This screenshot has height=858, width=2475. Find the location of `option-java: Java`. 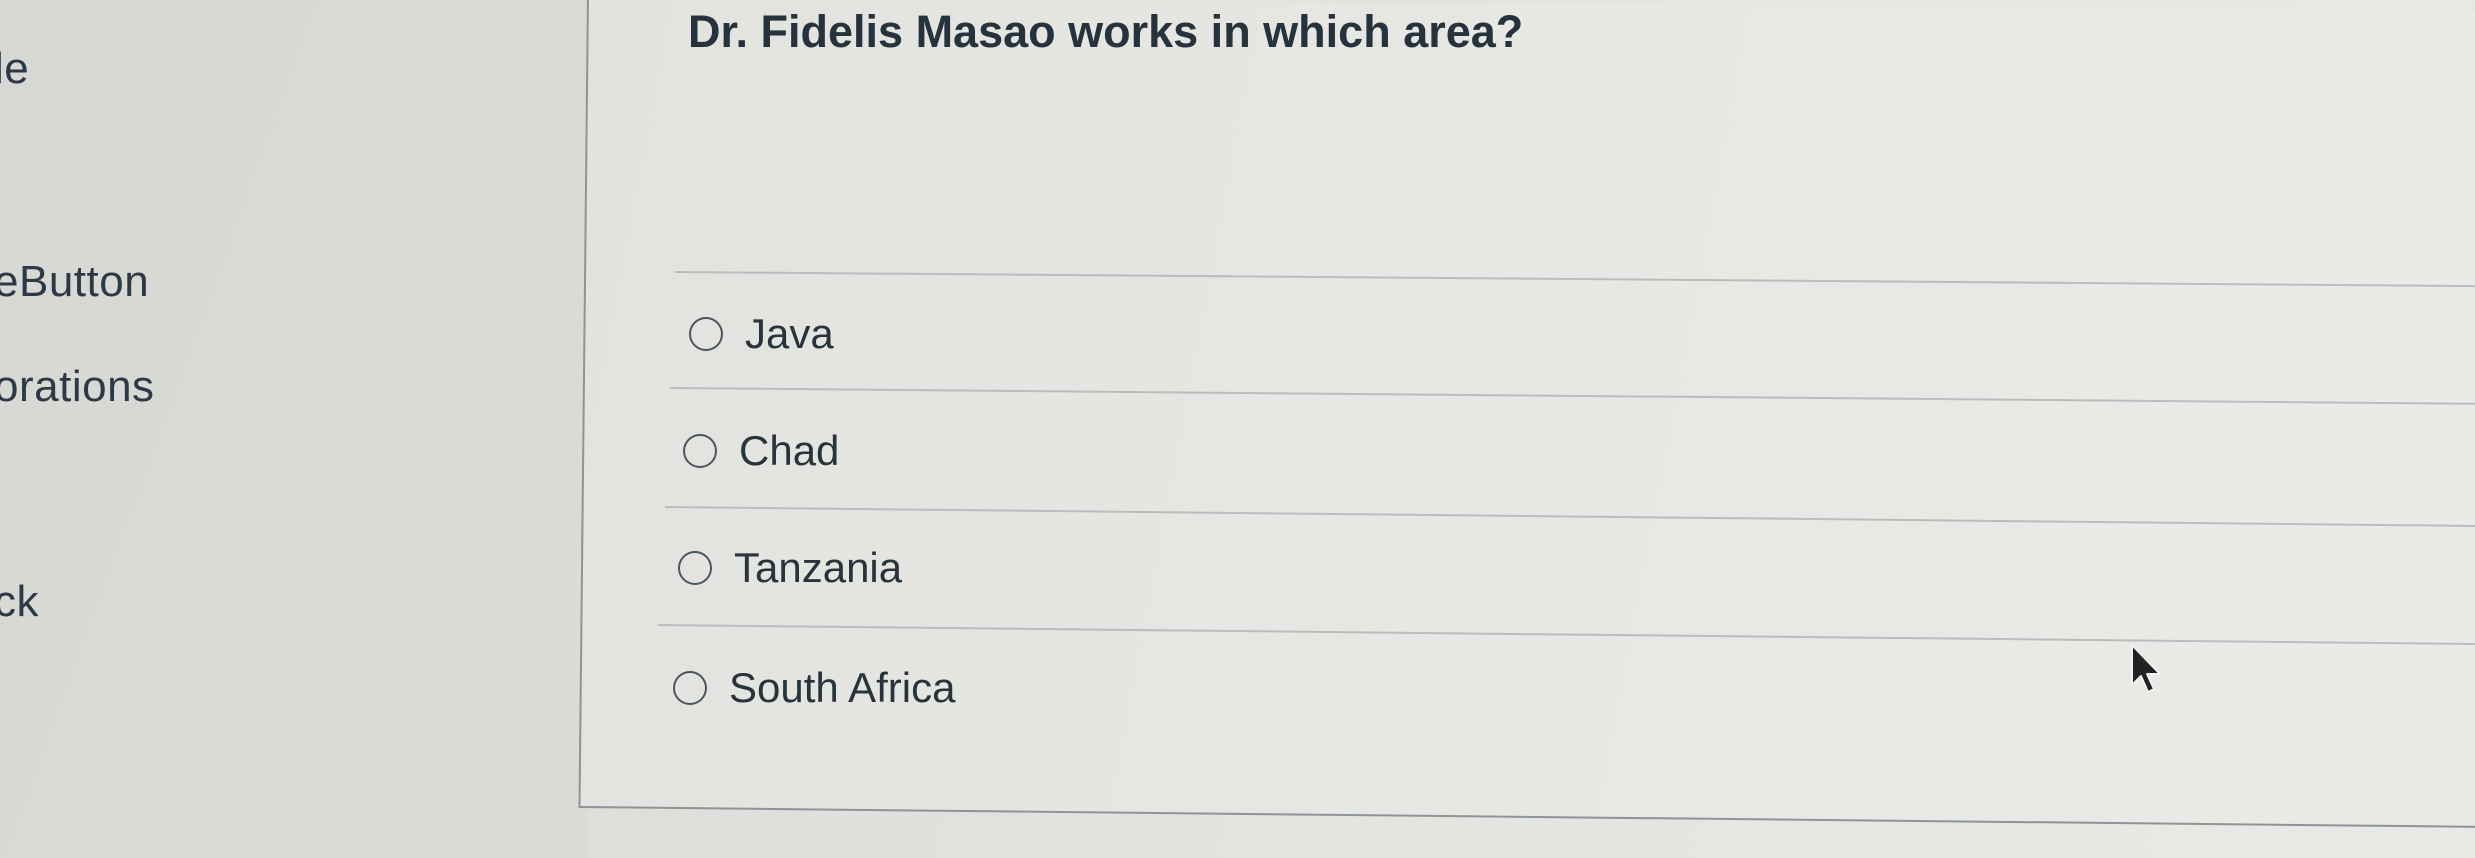

option-java: Java is located at coordinates (761, 334).